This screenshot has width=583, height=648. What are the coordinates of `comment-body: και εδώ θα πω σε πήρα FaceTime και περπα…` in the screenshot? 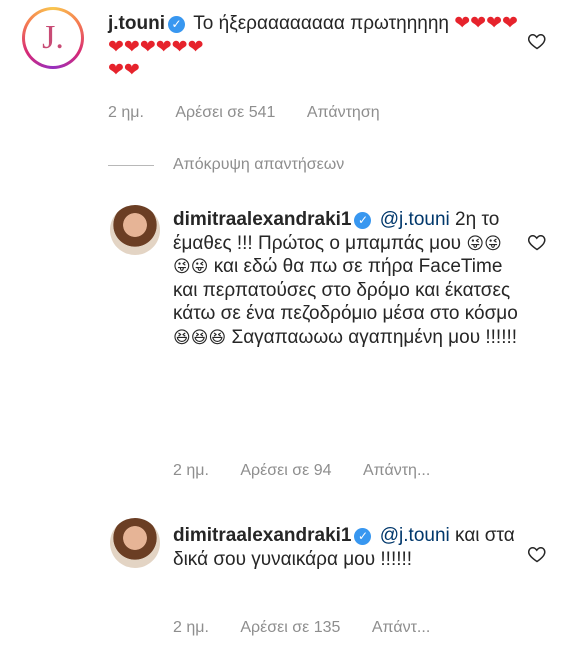 It's located at (345, 290).